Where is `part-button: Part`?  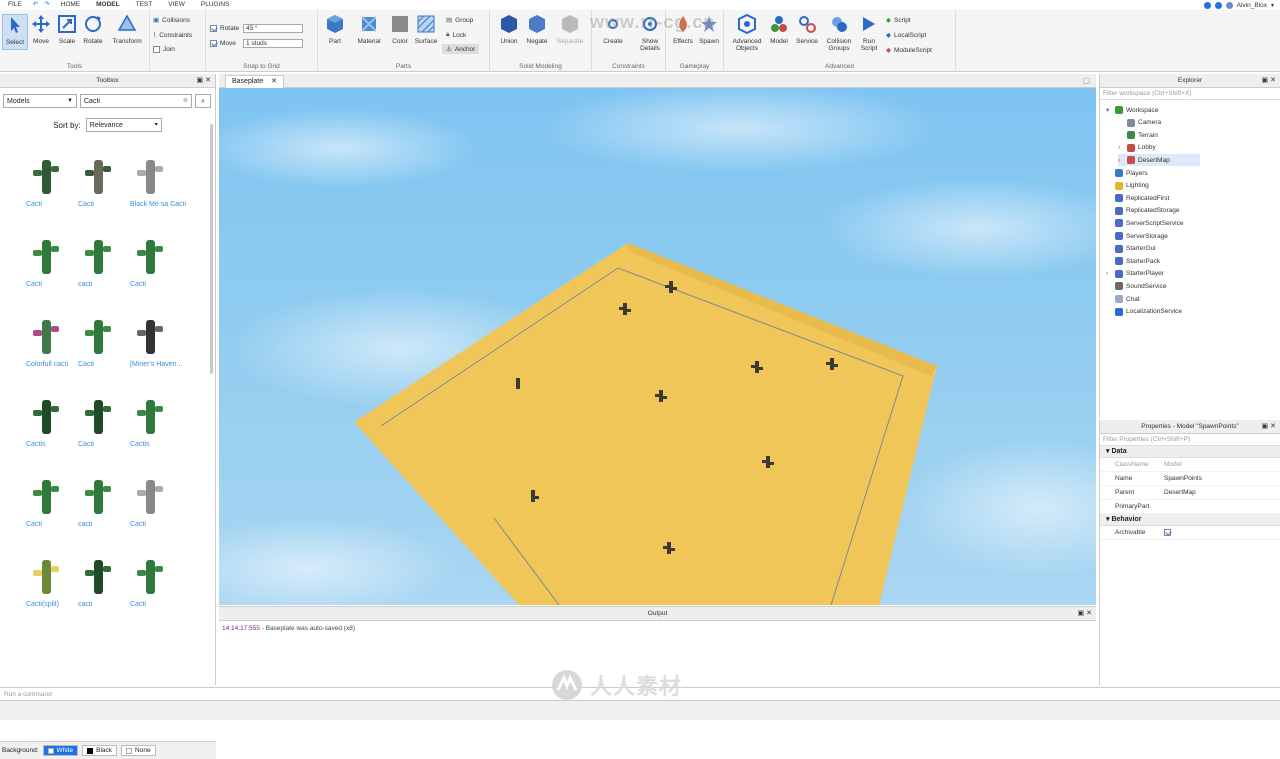 part-button: Part is located at coordinates (335, 29).